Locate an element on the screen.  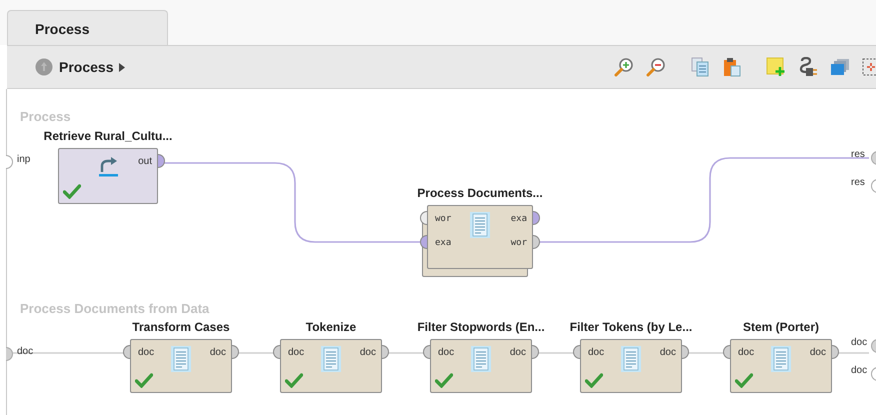
operator-title: Transform Cases is located at coordinates (181, 327).